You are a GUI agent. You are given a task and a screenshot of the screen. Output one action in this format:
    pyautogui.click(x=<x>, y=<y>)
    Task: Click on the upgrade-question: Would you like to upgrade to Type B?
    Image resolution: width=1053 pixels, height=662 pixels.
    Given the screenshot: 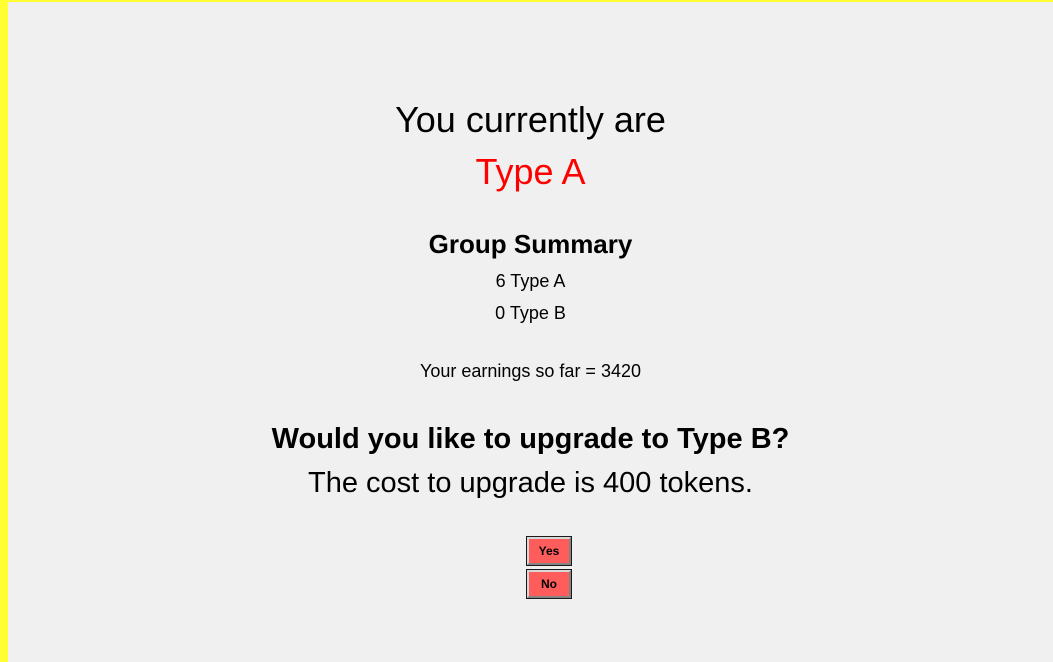 What is the action you would take?
    pyautogui.click(x=530, y=439)
    